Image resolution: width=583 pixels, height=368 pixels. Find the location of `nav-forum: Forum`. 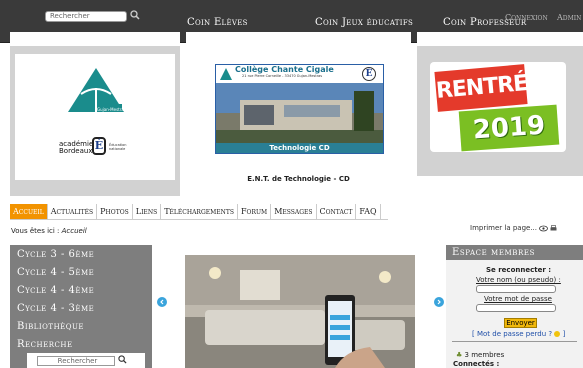

nav-forum: Forum is located at coordinates (255, 211).